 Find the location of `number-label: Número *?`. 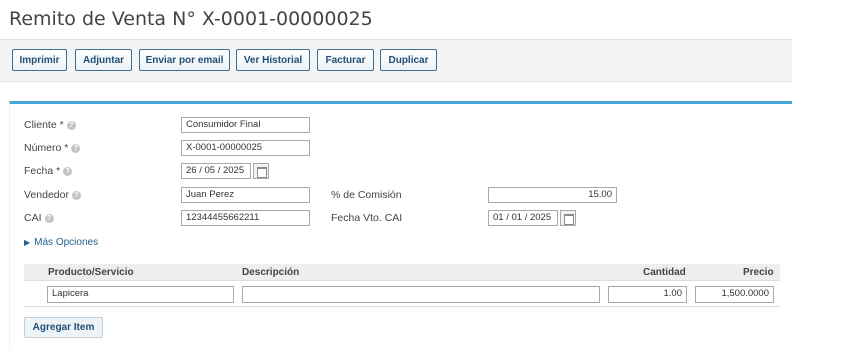

number-label: Número *? is located at coordinates (52, 148).